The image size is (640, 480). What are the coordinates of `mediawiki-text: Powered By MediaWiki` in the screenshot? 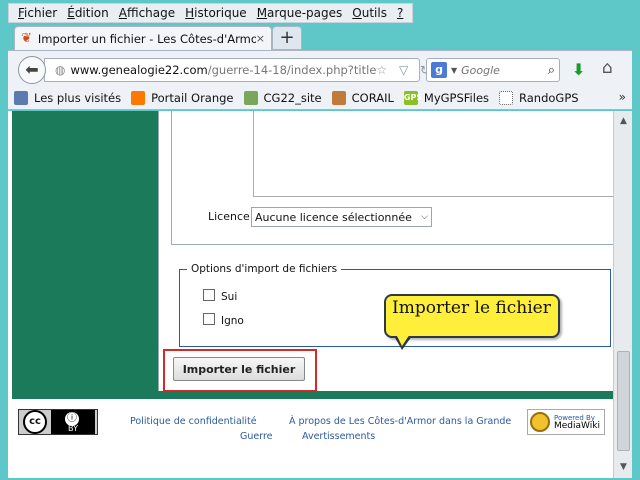 It's located at (577, 422).